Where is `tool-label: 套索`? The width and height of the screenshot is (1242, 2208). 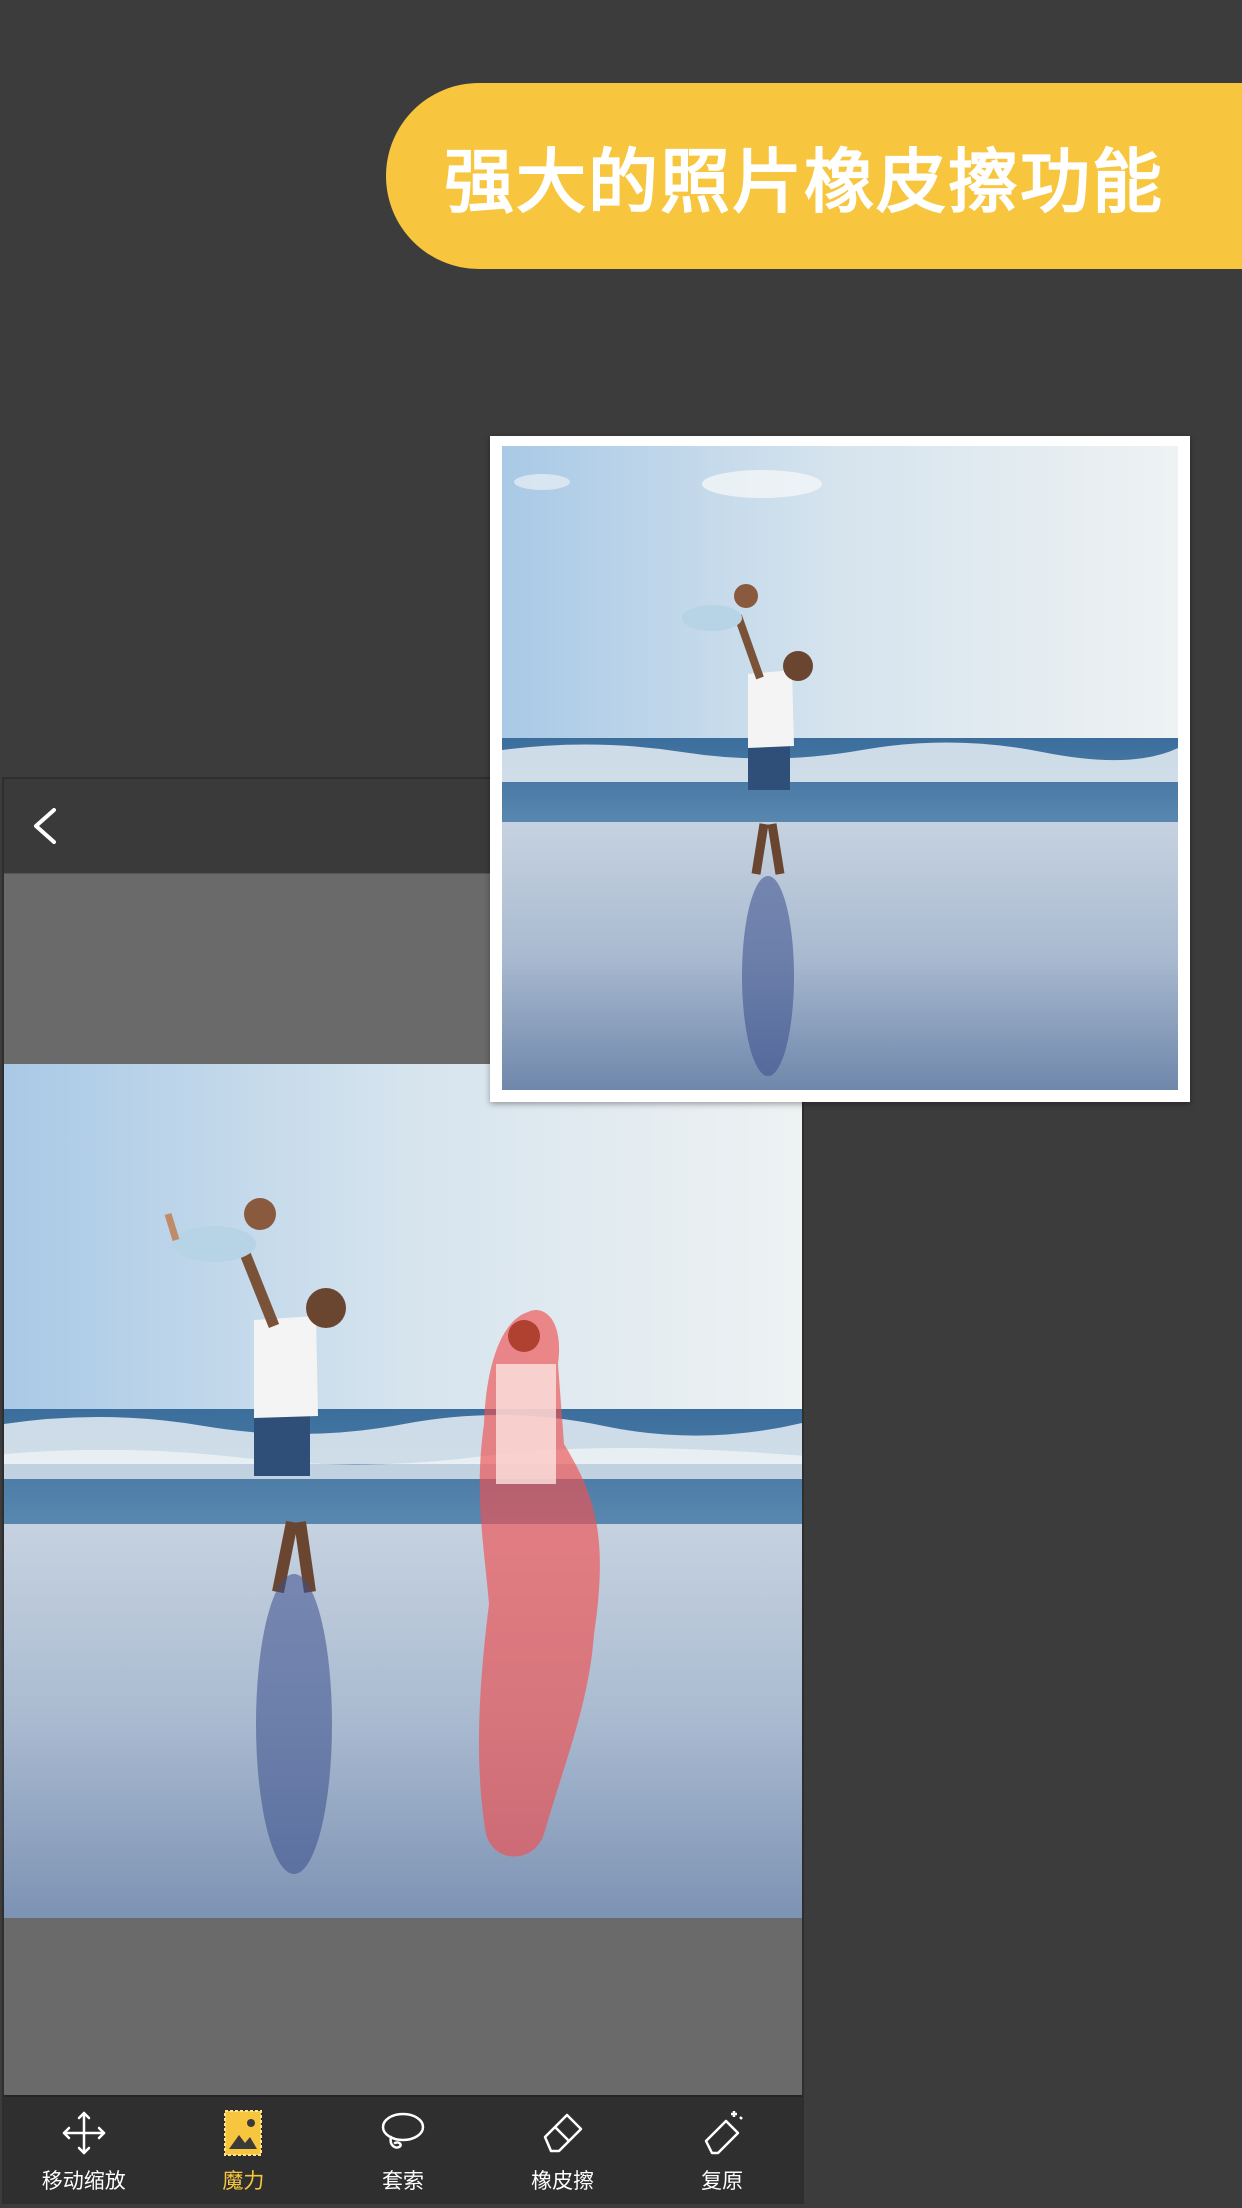 tool-label: 套索 is located at coordinates (402, 2181).